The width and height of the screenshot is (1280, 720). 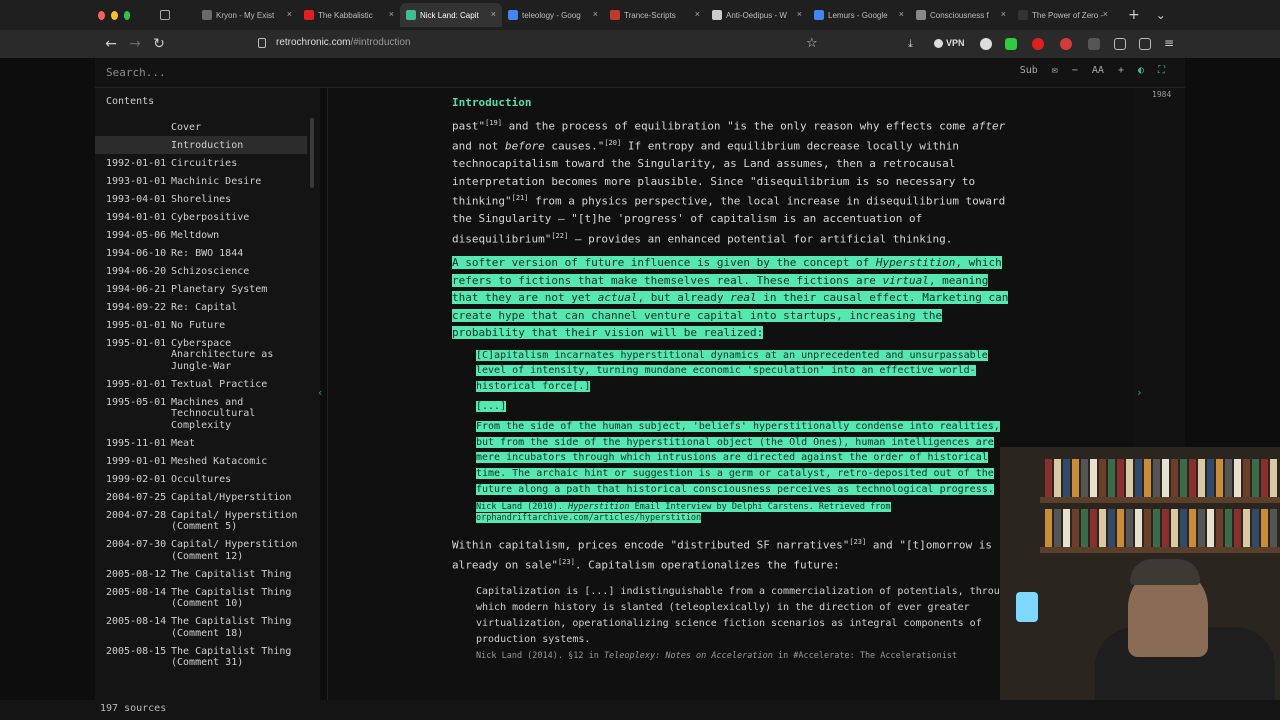 What do you see at coordinates (599, 506) in the screenshot?
I see `text: Hyperstition` at bounding box center [599, 506].